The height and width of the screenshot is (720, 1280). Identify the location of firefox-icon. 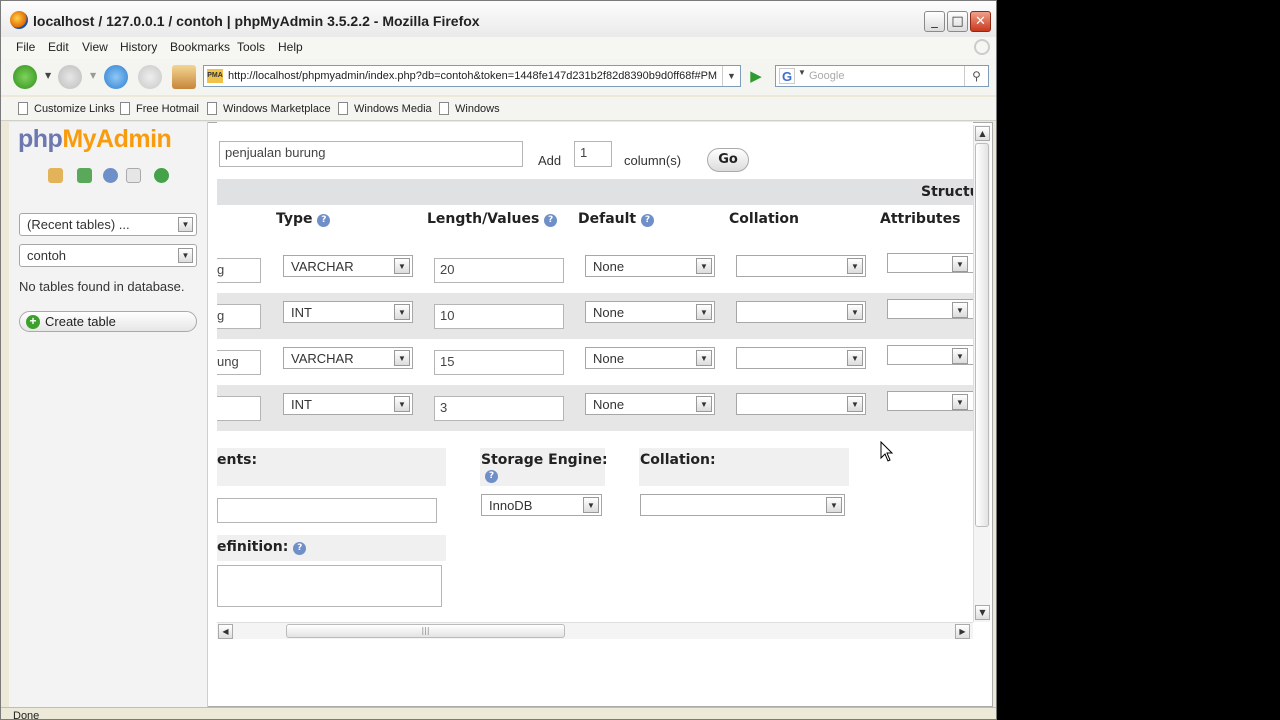
(19, 20).